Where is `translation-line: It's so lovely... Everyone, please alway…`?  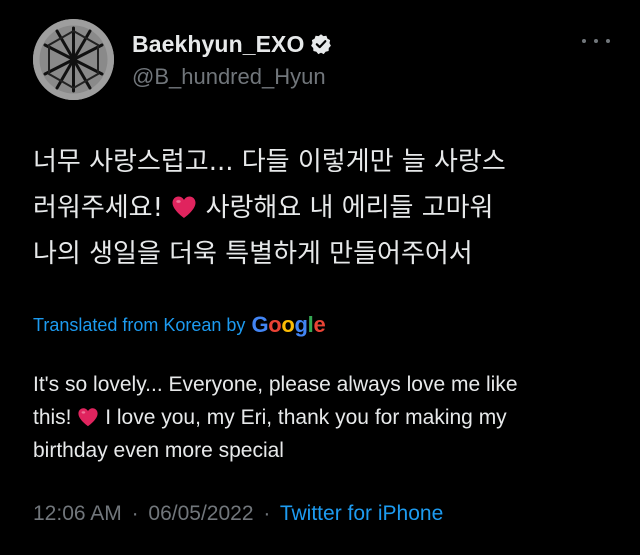 translation-line: It's so lovely... Everyone, please alway… is located at coordinates (275, 384).